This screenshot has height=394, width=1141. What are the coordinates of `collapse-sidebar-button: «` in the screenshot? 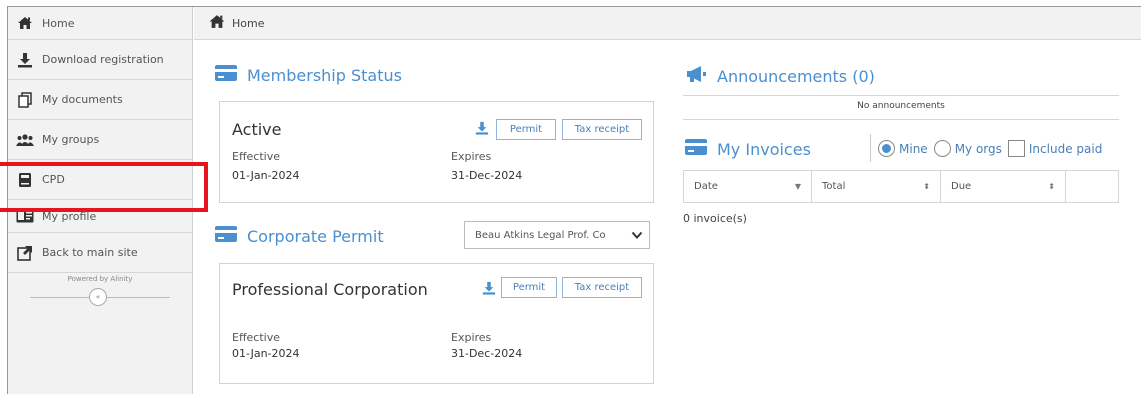 It's located at (98, 297).